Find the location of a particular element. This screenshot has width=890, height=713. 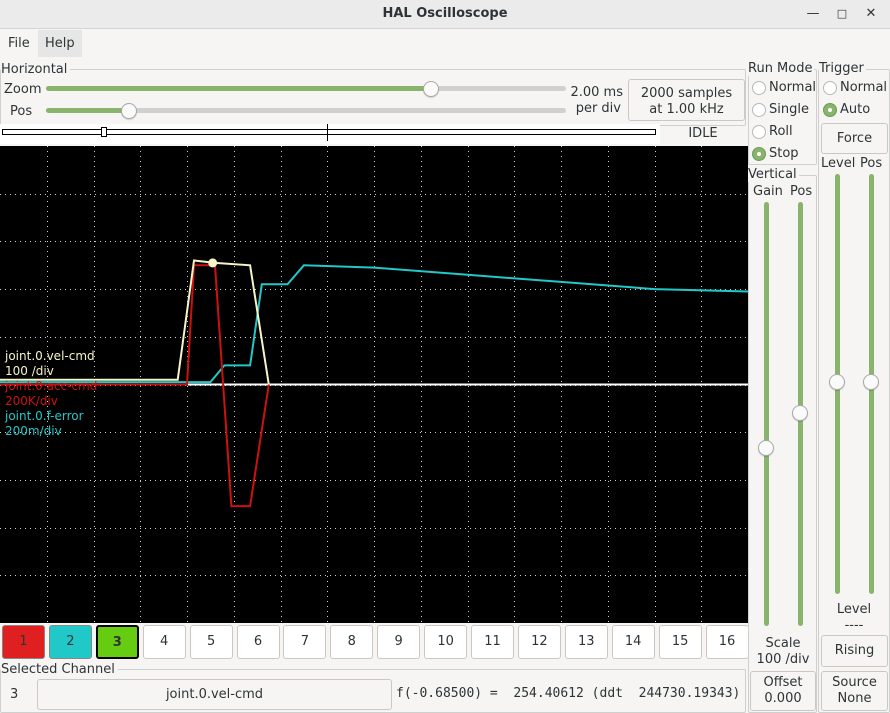

trace-joint-0-f-error is located at coordinates (374, 324).